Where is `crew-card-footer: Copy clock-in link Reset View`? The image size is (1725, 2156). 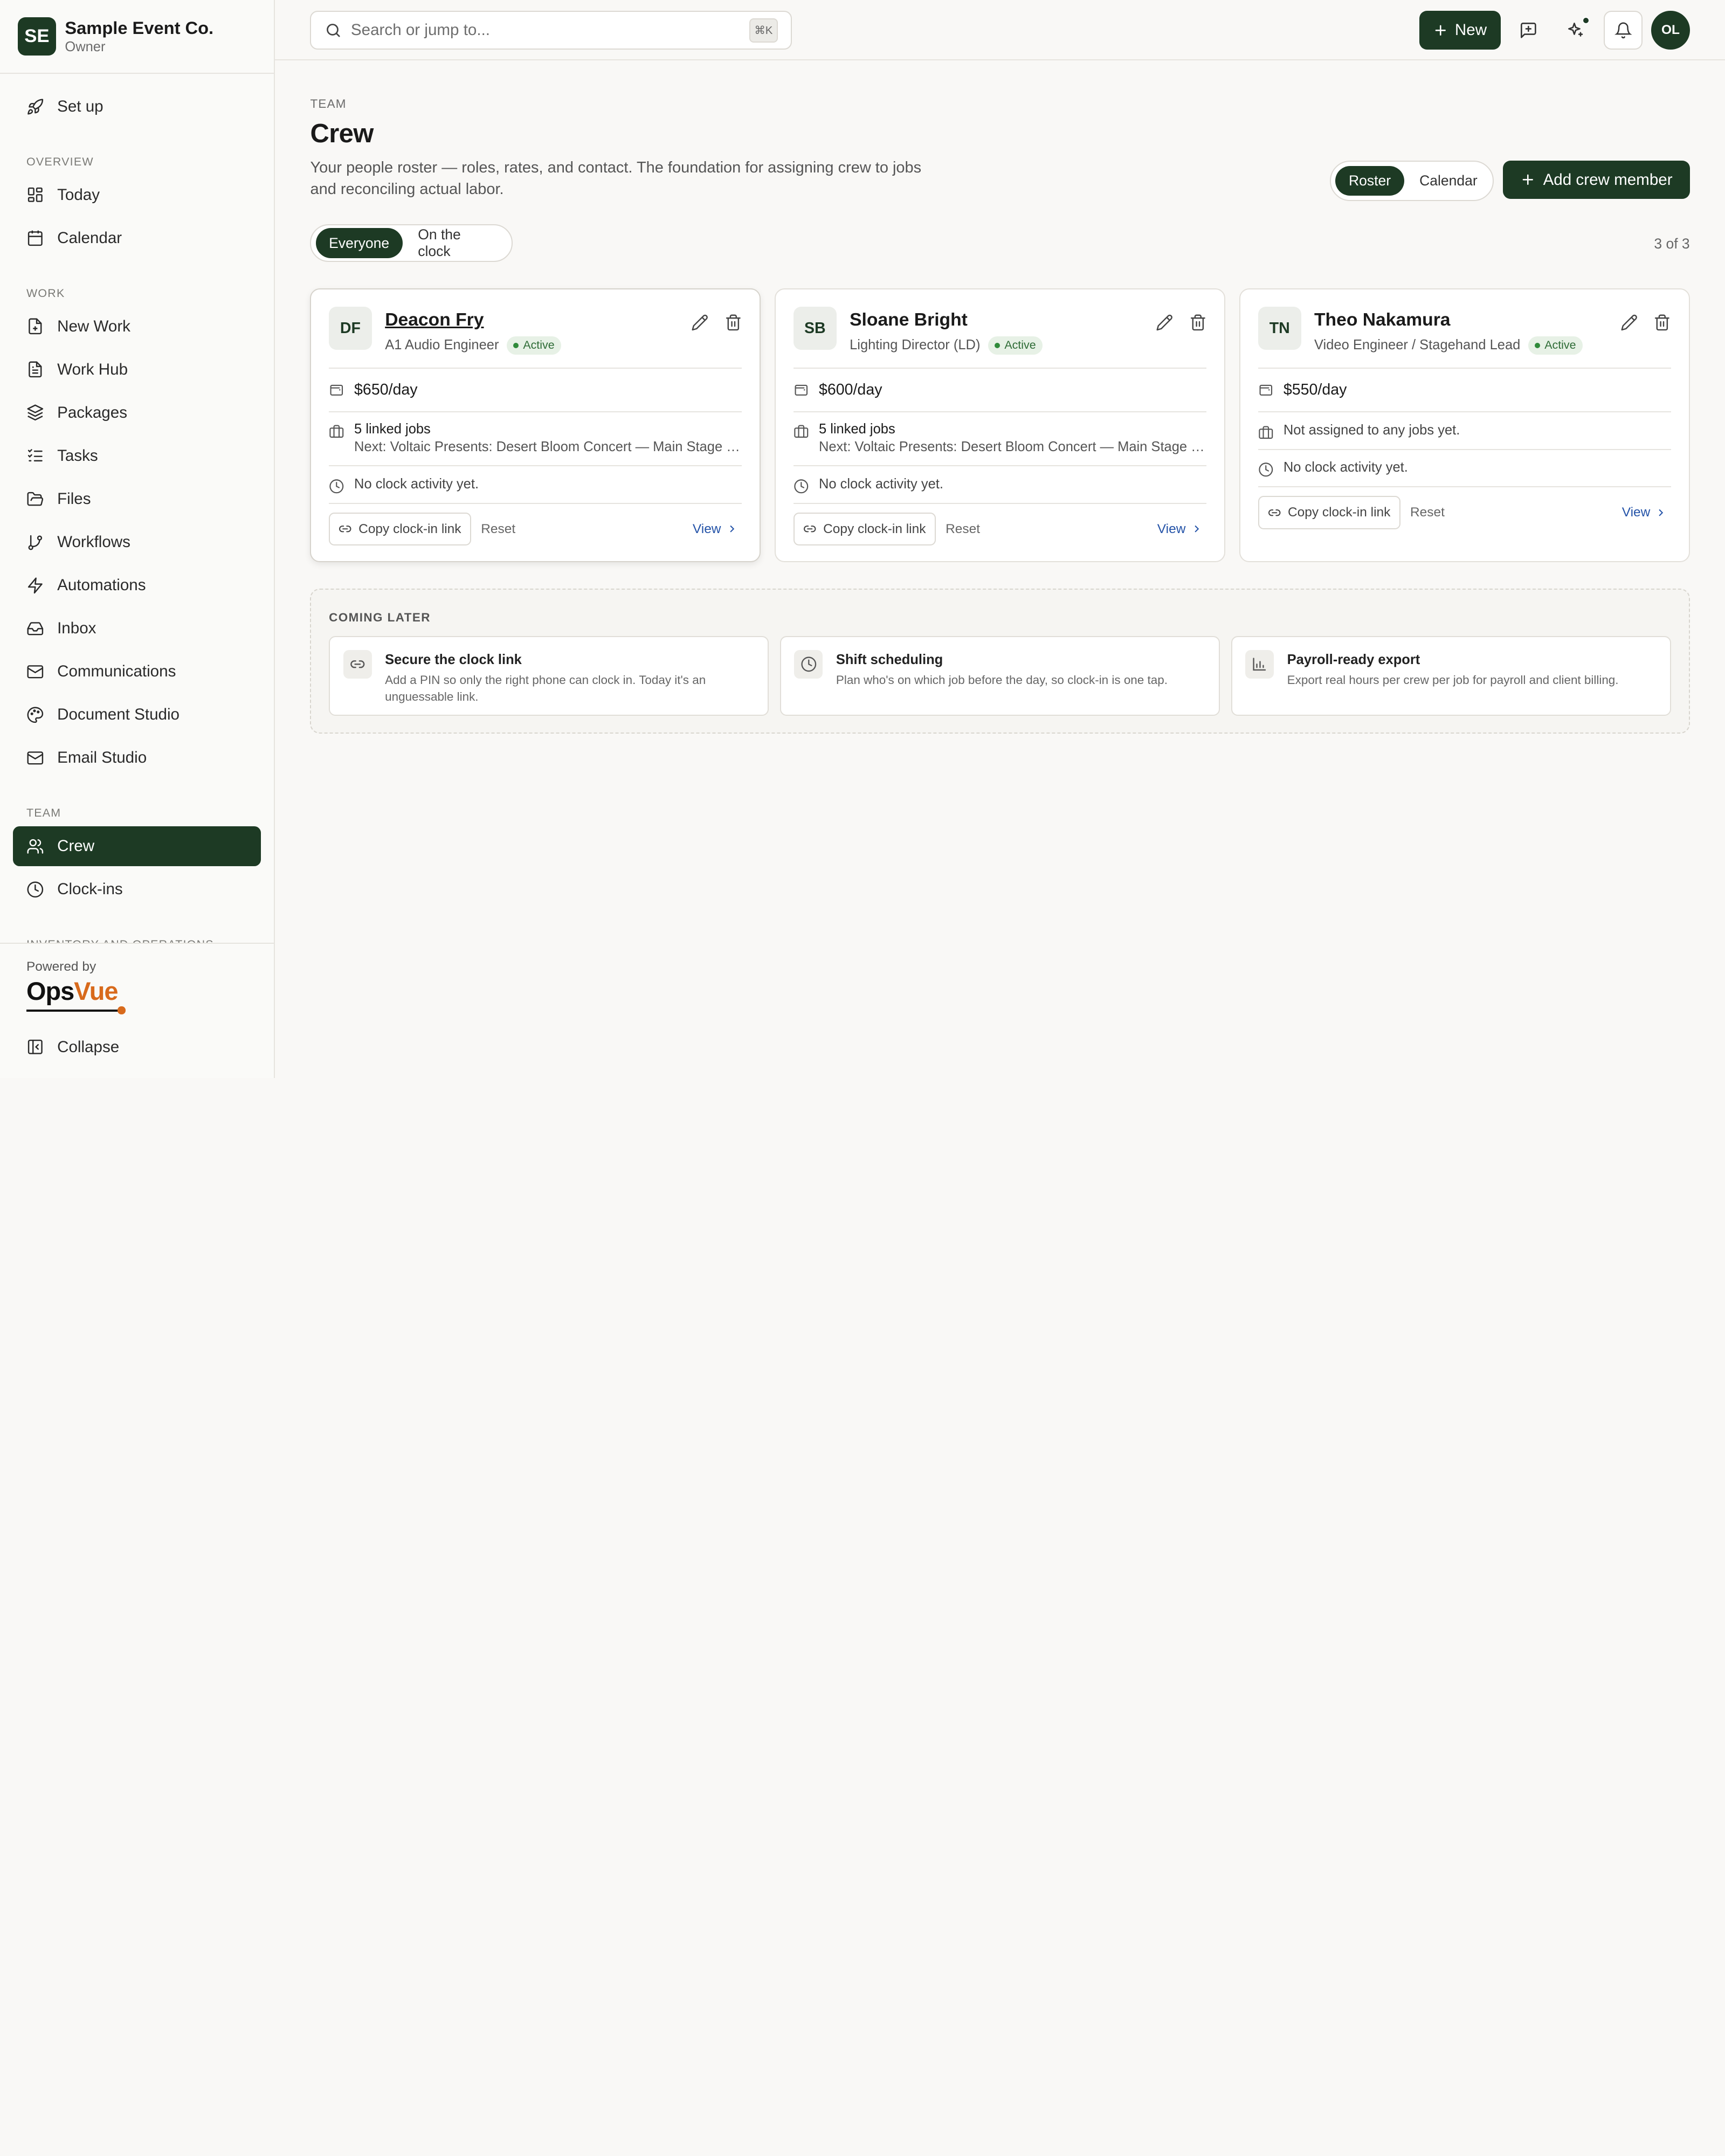 crew-card-footer: Copy clock-in link Reset View is located at coordinates (1000, 525).